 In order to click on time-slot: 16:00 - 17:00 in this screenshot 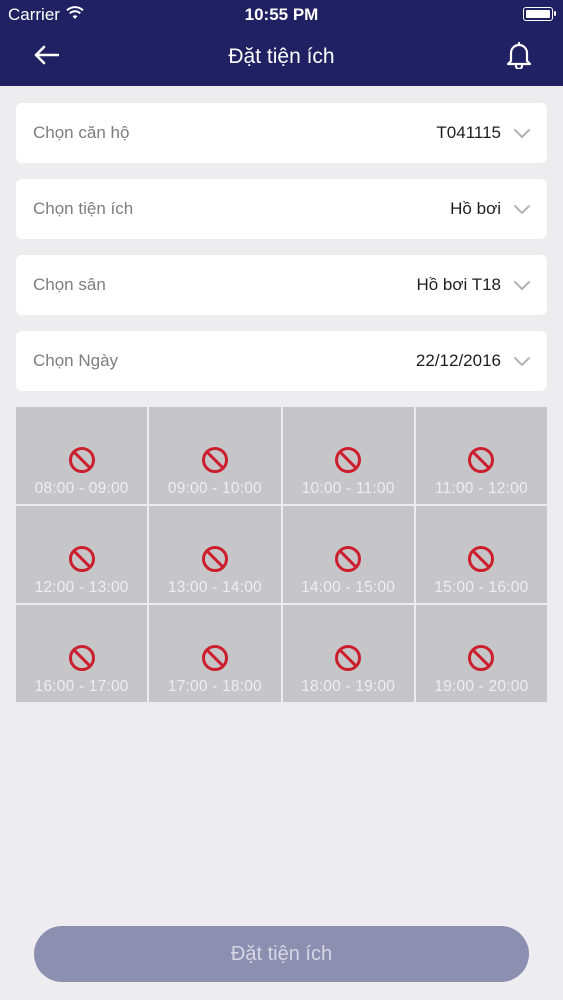, I will do `click(82, 653)`.